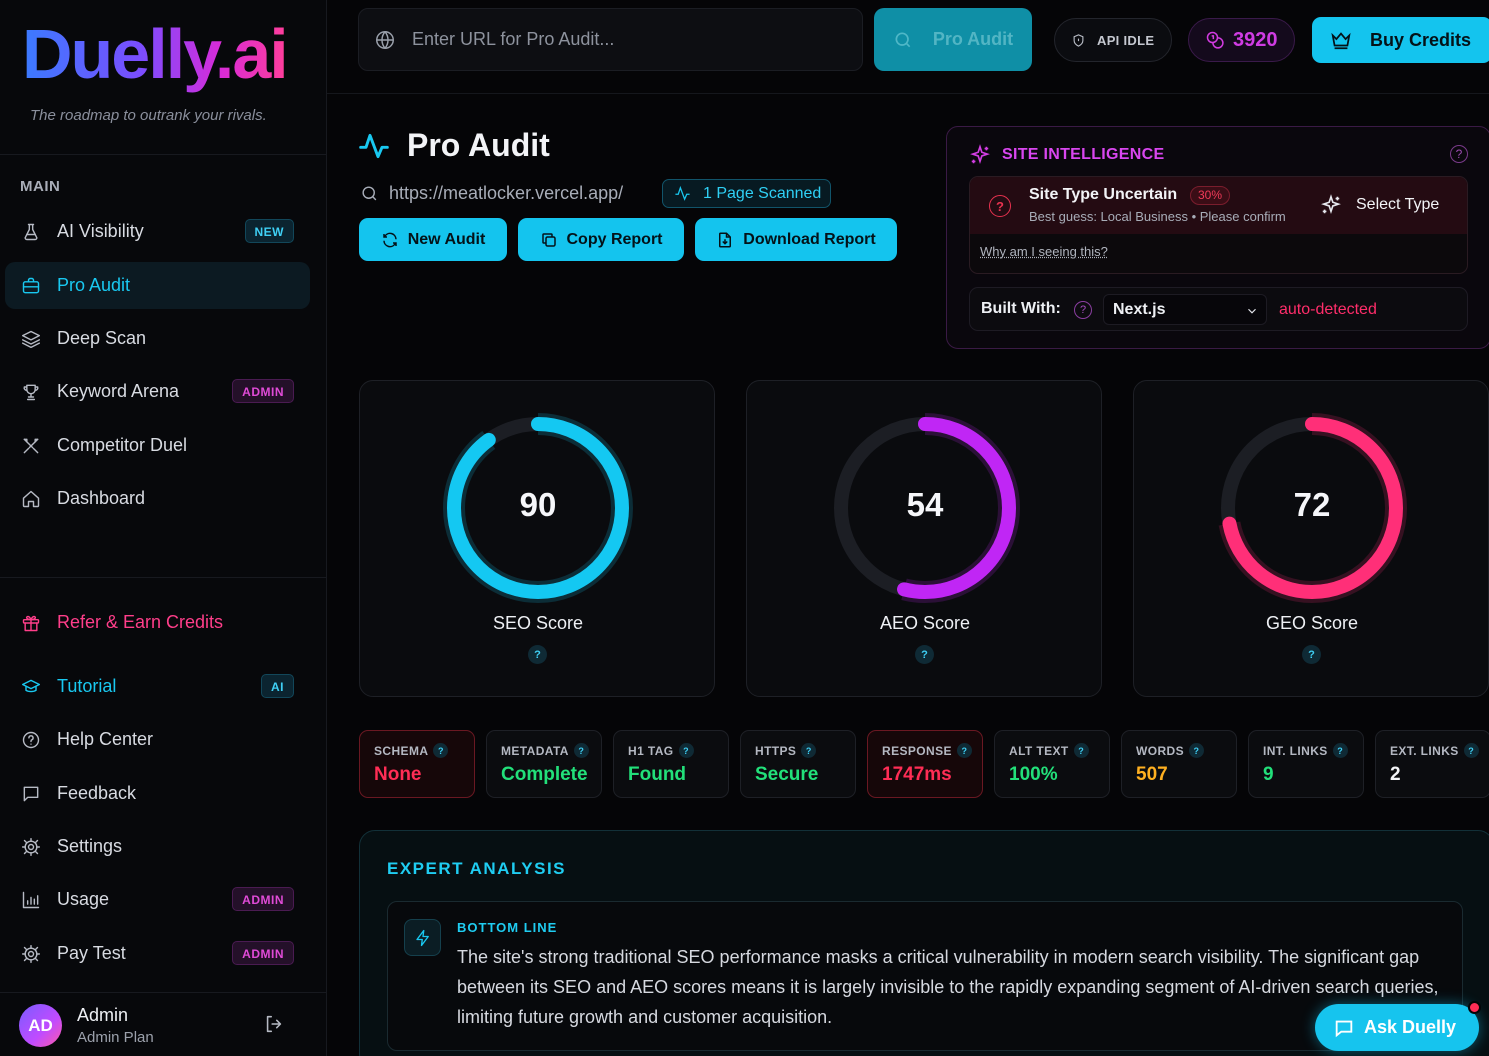 This screenshot has height=1056, width=1489. What do you see at coordinates (796, 239) in the screenshot?
I see `download-report-button: Download Report` at bounding box center [796, 239].